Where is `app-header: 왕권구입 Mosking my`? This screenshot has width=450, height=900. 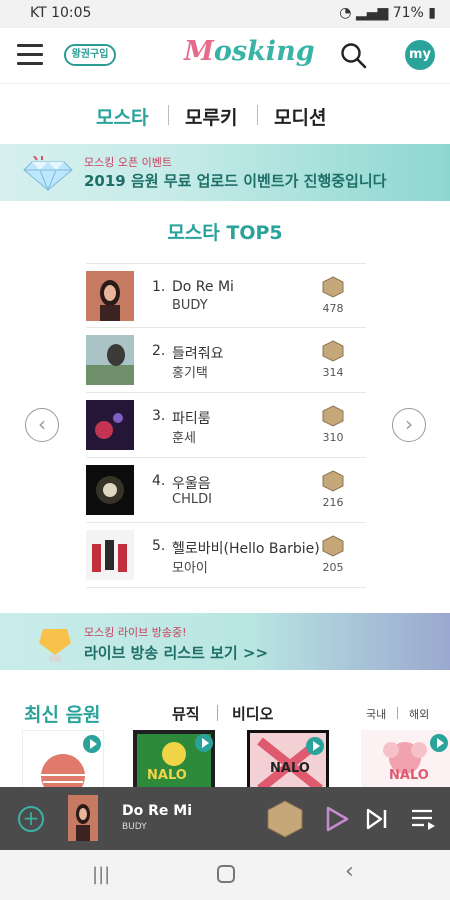 app-header: 왕권구입 Mosking my is located at coordinates (225, 56).